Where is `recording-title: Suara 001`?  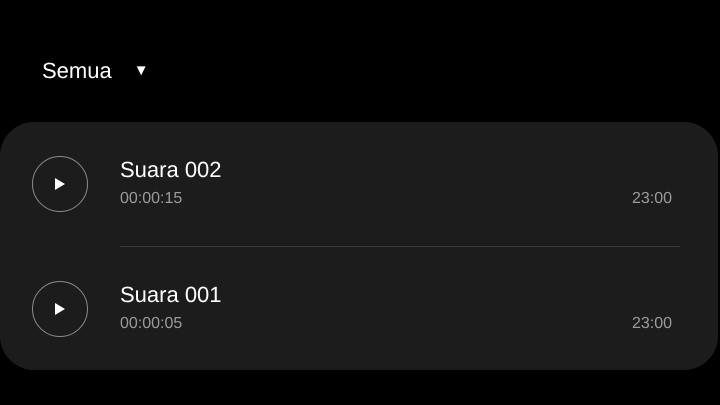 recording-title: Suara 001 is located at coordinates (171, 295).